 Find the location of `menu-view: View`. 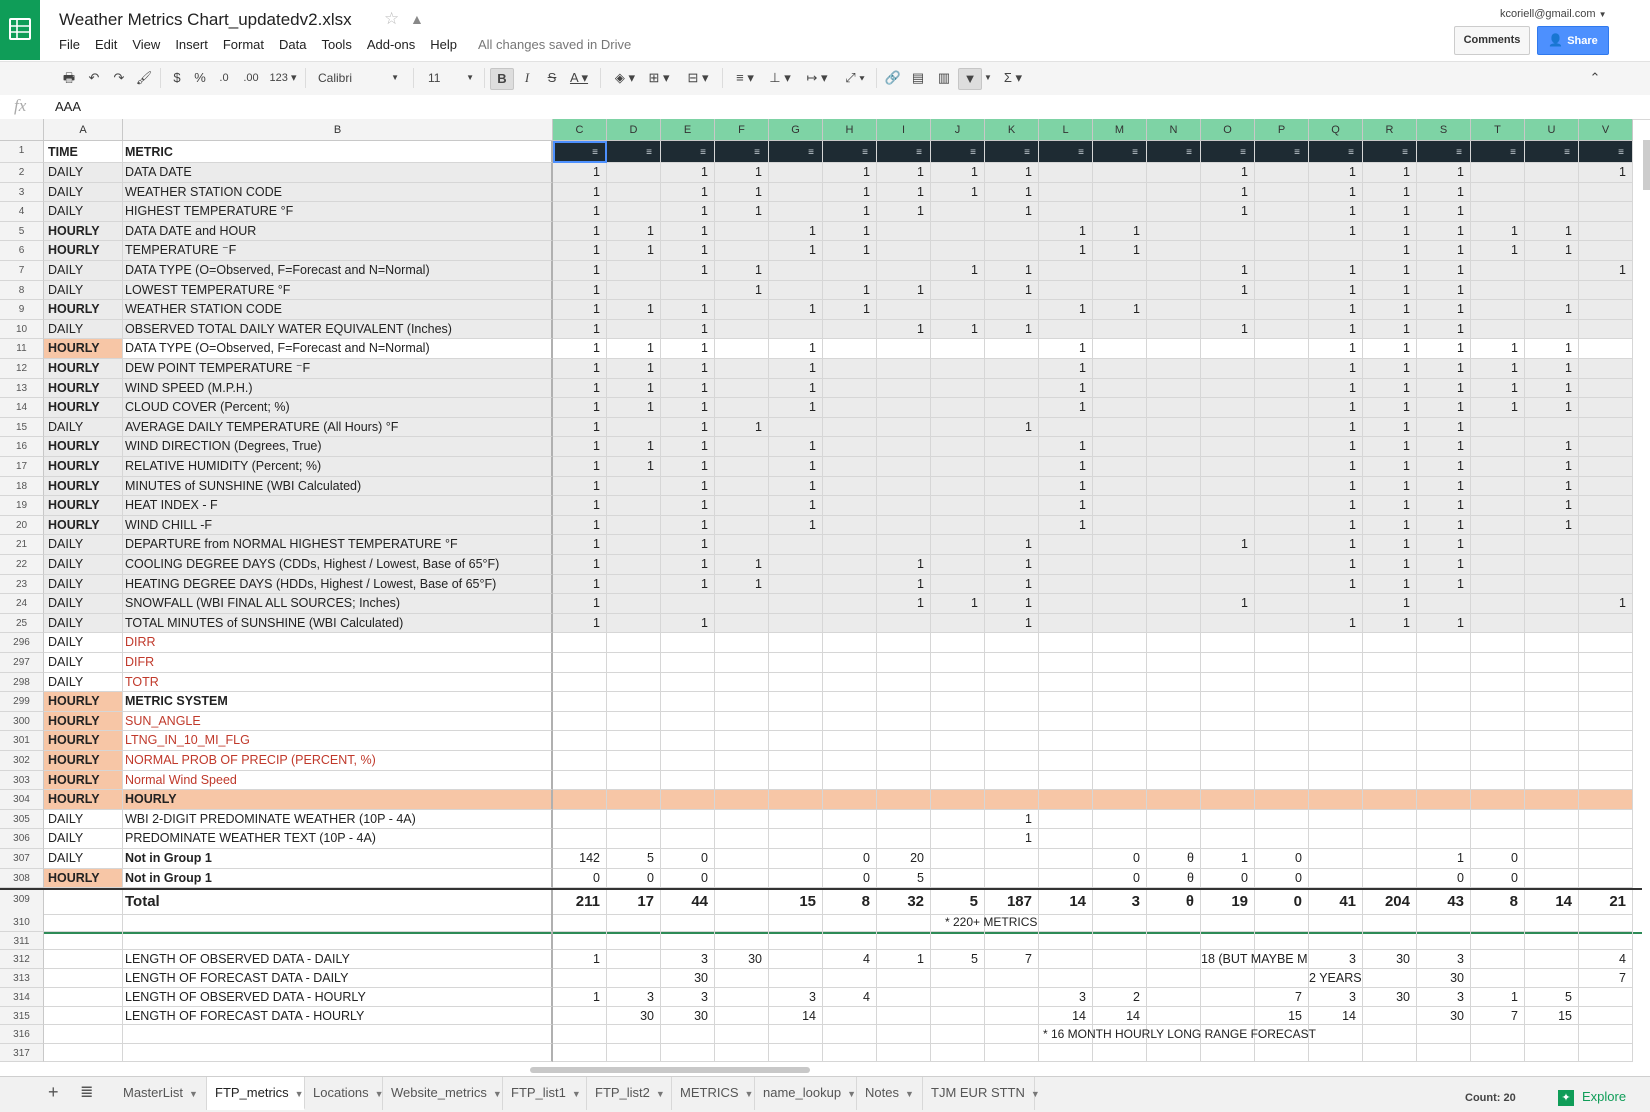

menu-view: View is located at coordinates (146, 46).